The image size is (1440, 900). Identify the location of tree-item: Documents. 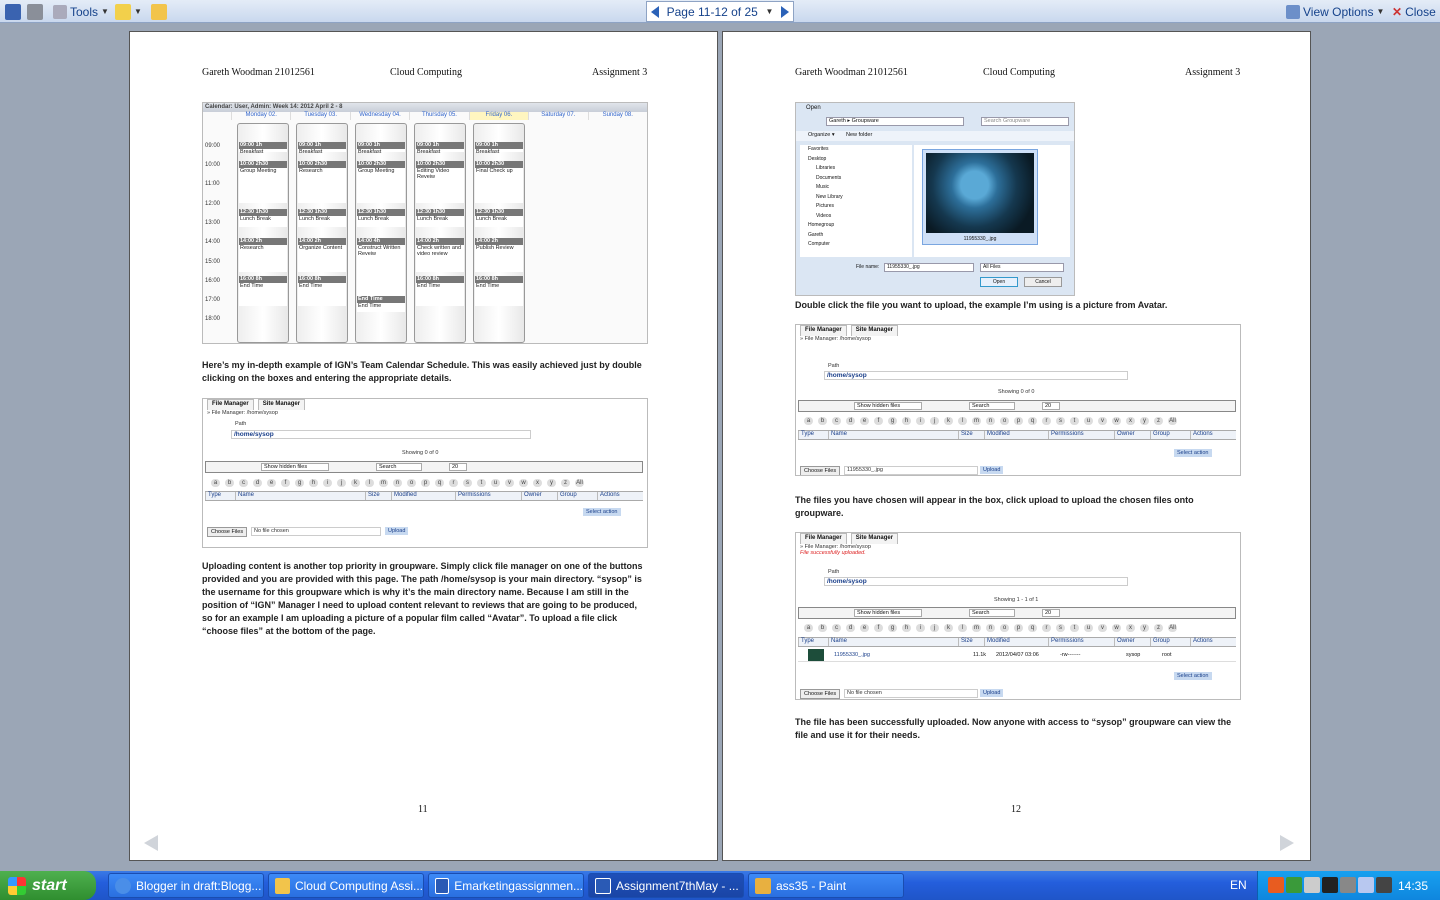
(829, 177).